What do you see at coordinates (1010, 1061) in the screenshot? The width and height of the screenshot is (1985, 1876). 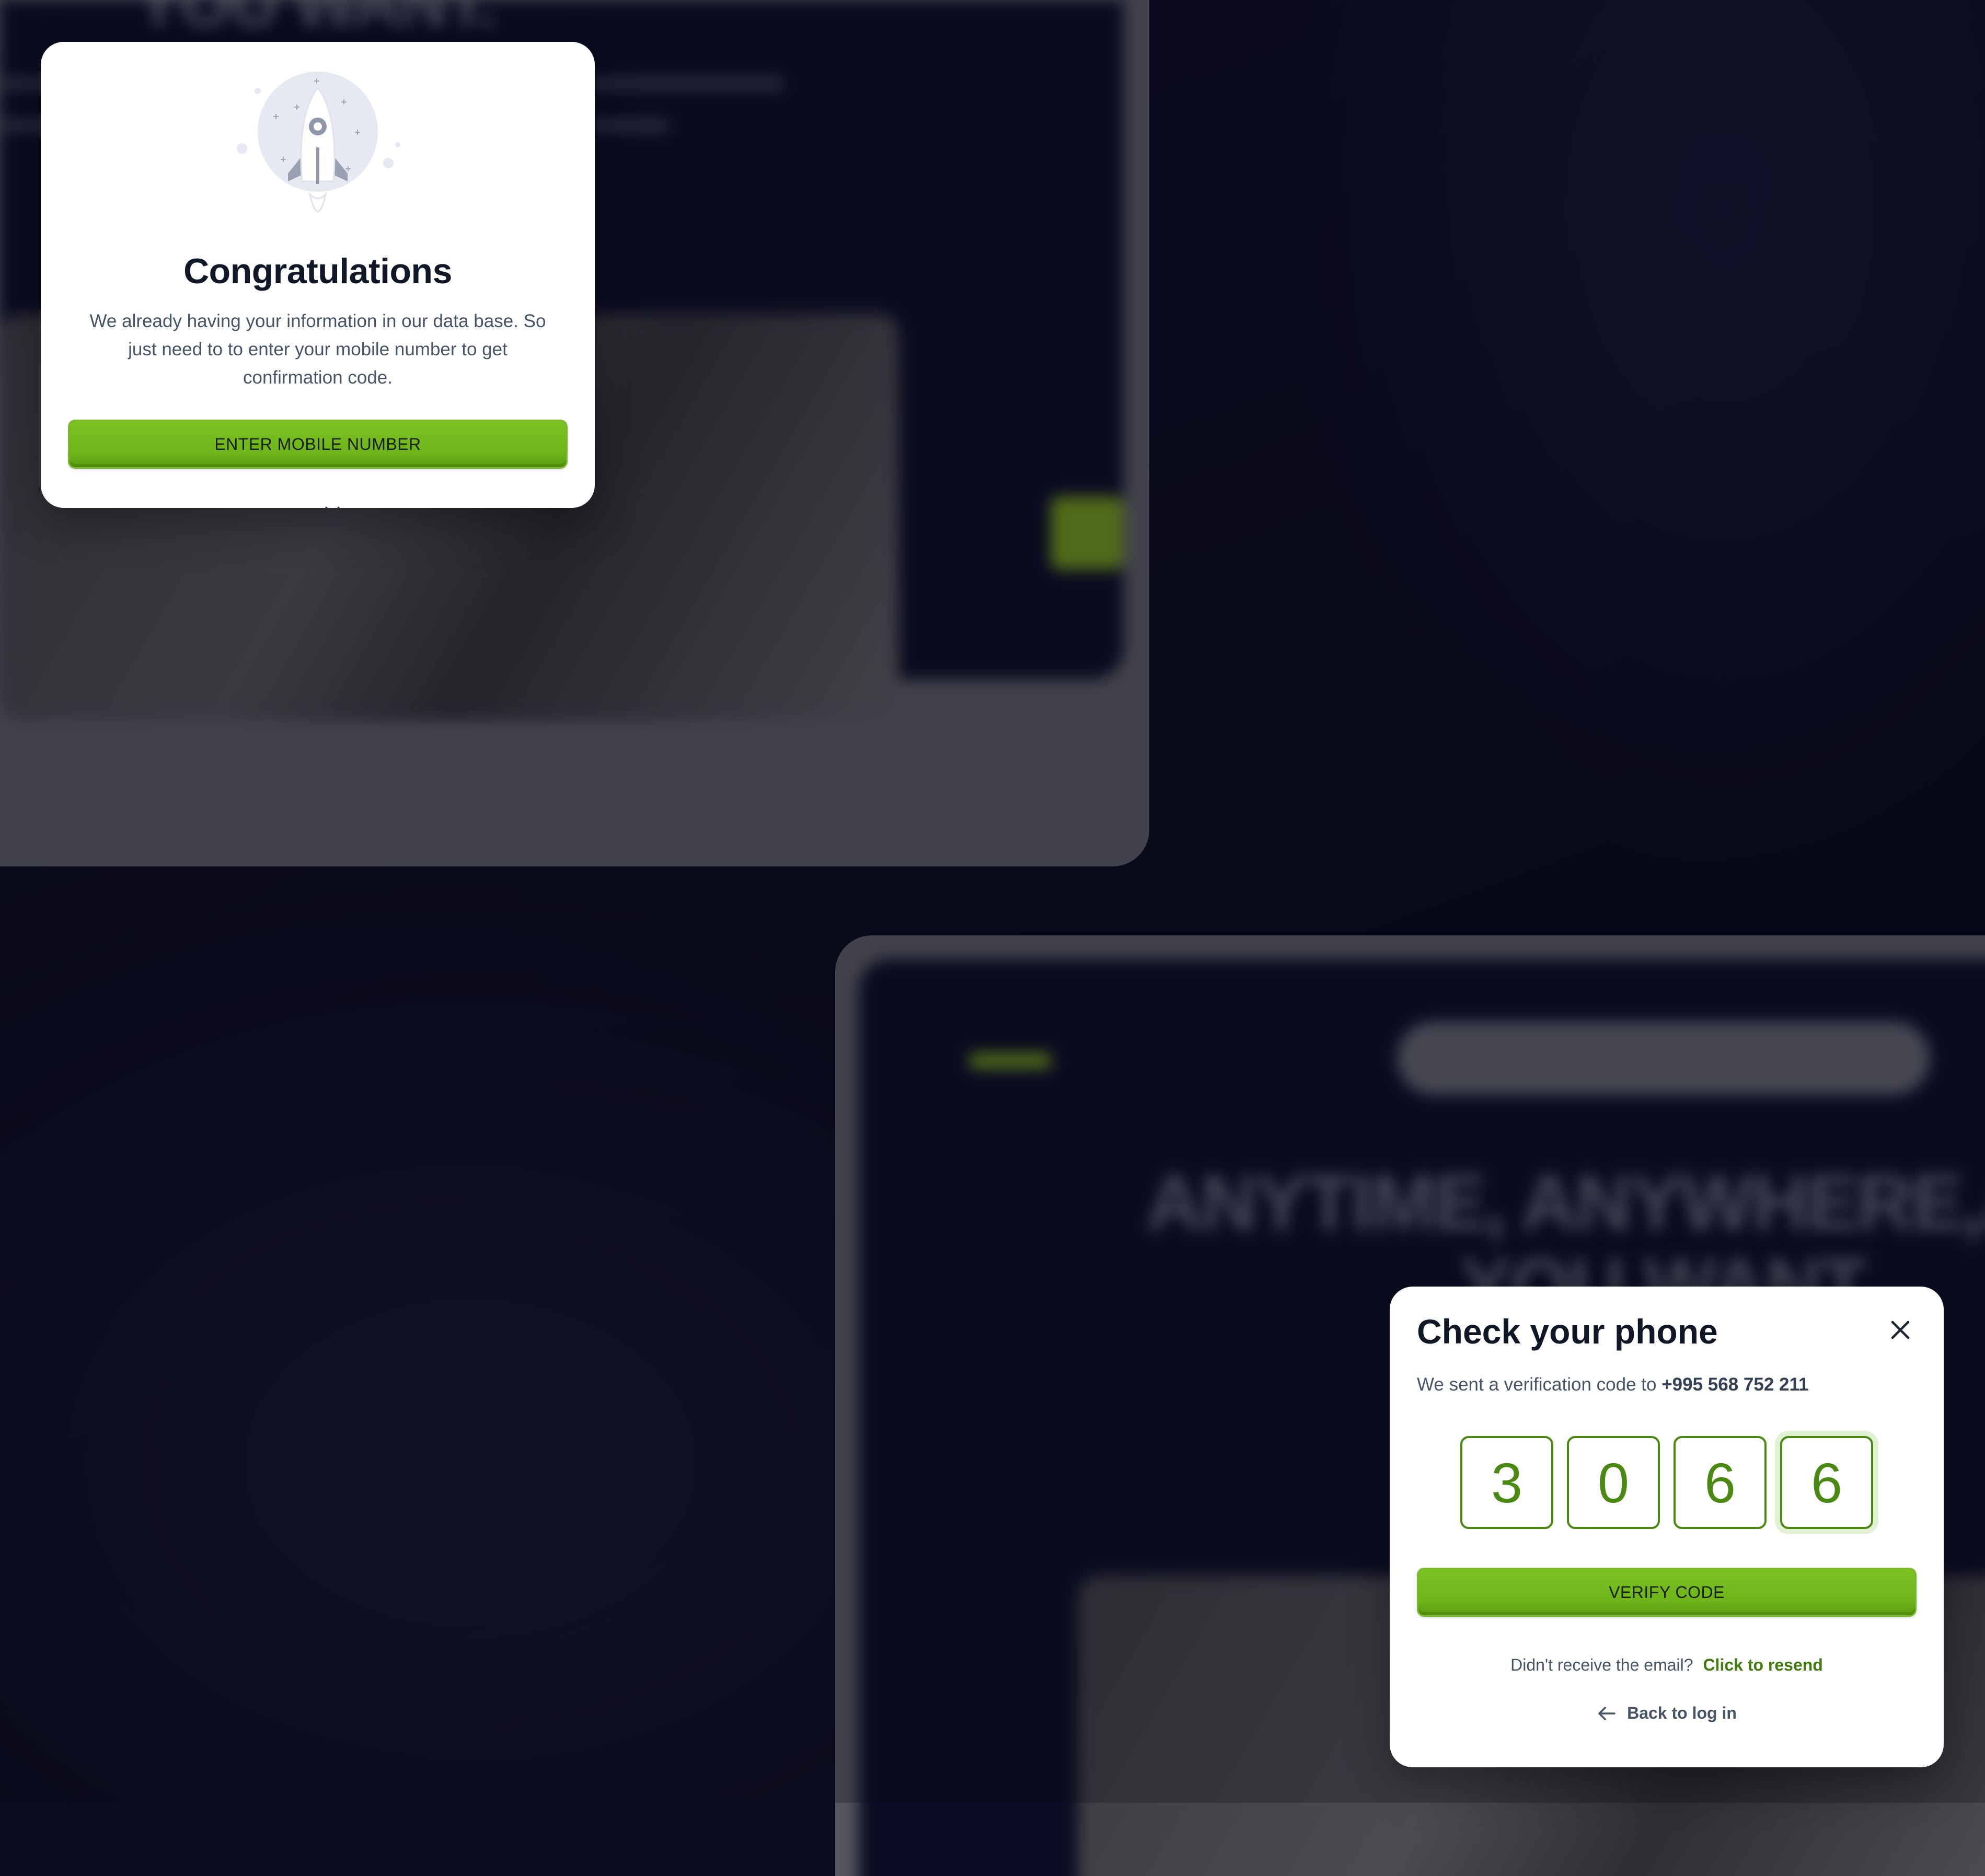 I see `background-logo` at bounding box center [1010, 1061].